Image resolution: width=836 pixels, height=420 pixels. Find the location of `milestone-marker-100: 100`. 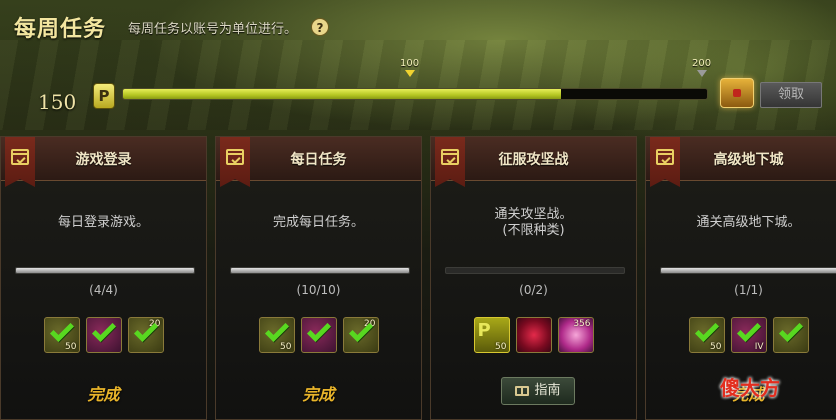

milestone-marker-100: 100 is located at coordinates (409, 67).